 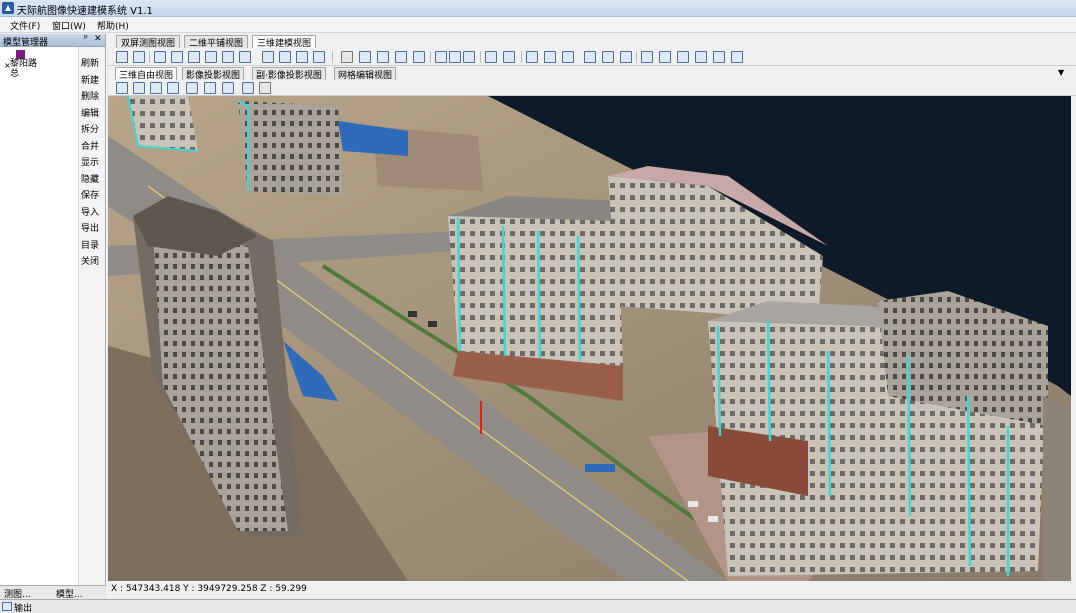 What do you see at coordinates (69, 25) in the screenshot?
I see `menu-window: 窗口(W)` at bounding box center [69, 25].